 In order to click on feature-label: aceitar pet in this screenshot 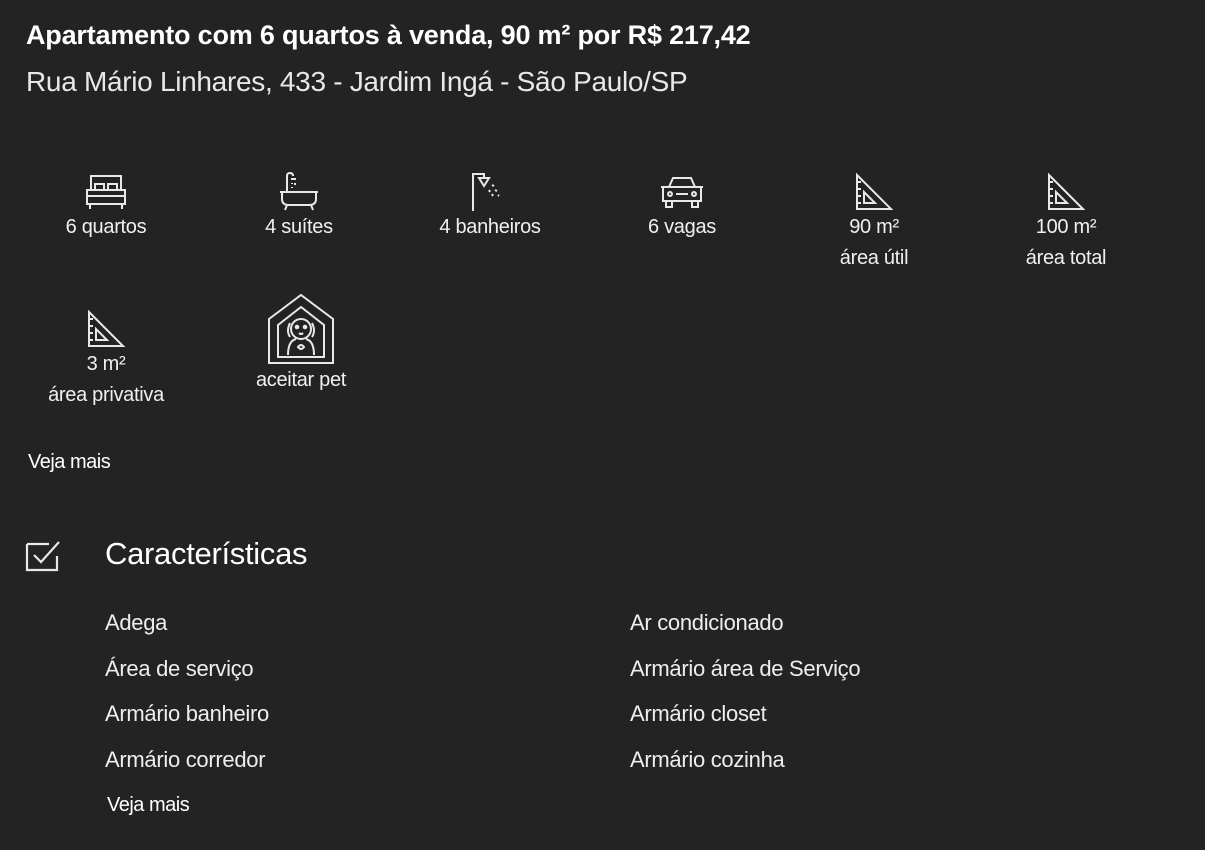, I will do `click(301, 380)`.